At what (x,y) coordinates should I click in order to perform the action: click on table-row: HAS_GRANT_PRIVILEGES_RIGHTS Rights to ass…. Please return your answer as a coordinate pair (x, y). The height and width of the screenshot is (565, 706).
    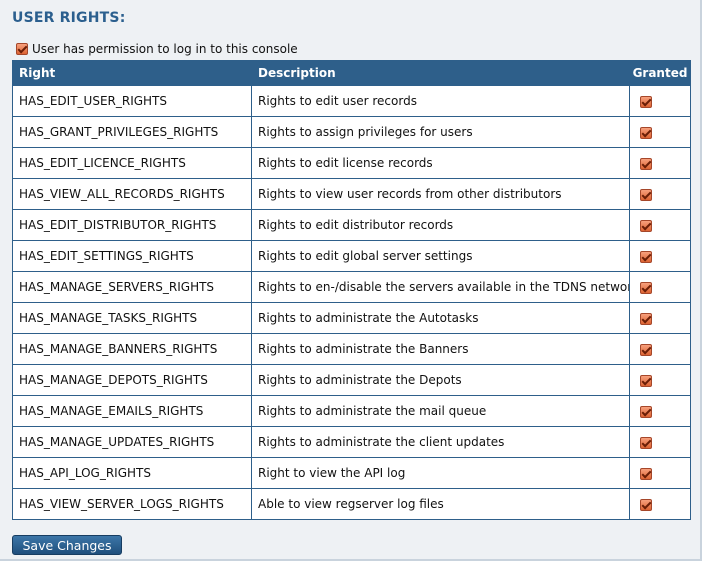
    Looking at the image, I should click on (351, 132).